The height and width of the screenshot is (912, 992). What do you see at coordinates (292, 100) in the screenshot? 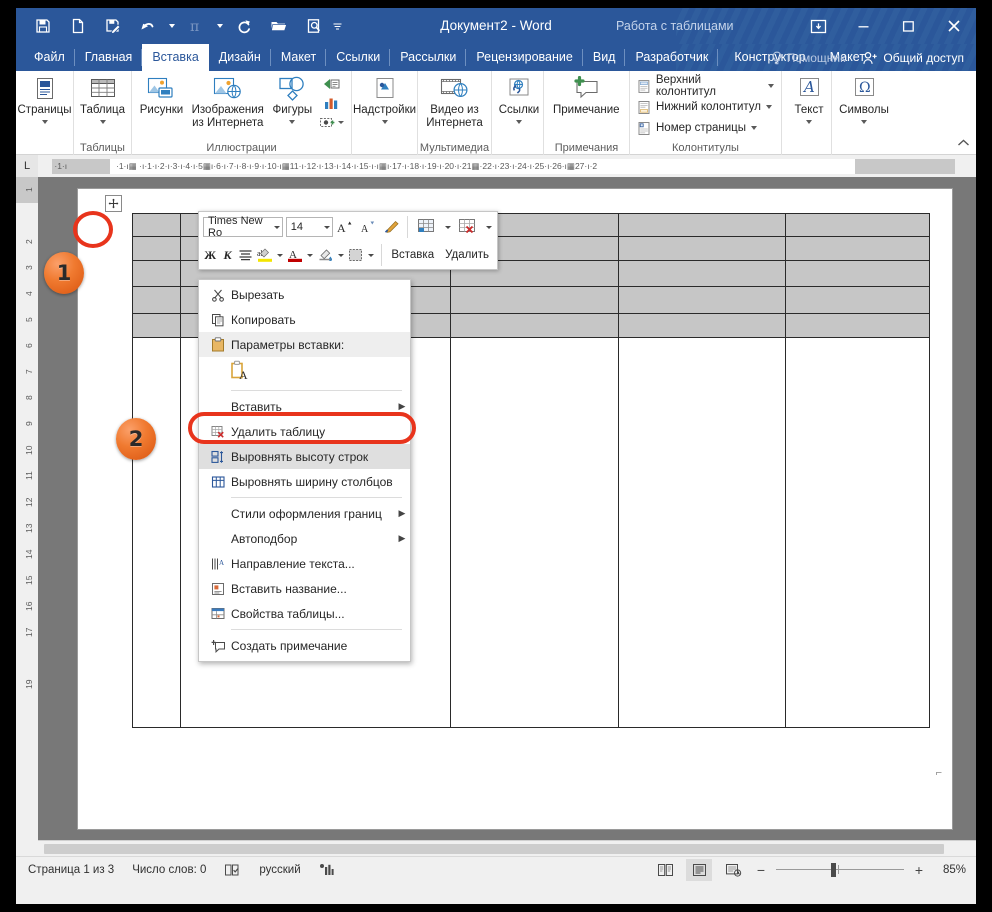
I see `shapes-button: Фигуры` at bounding box center [292, 100].